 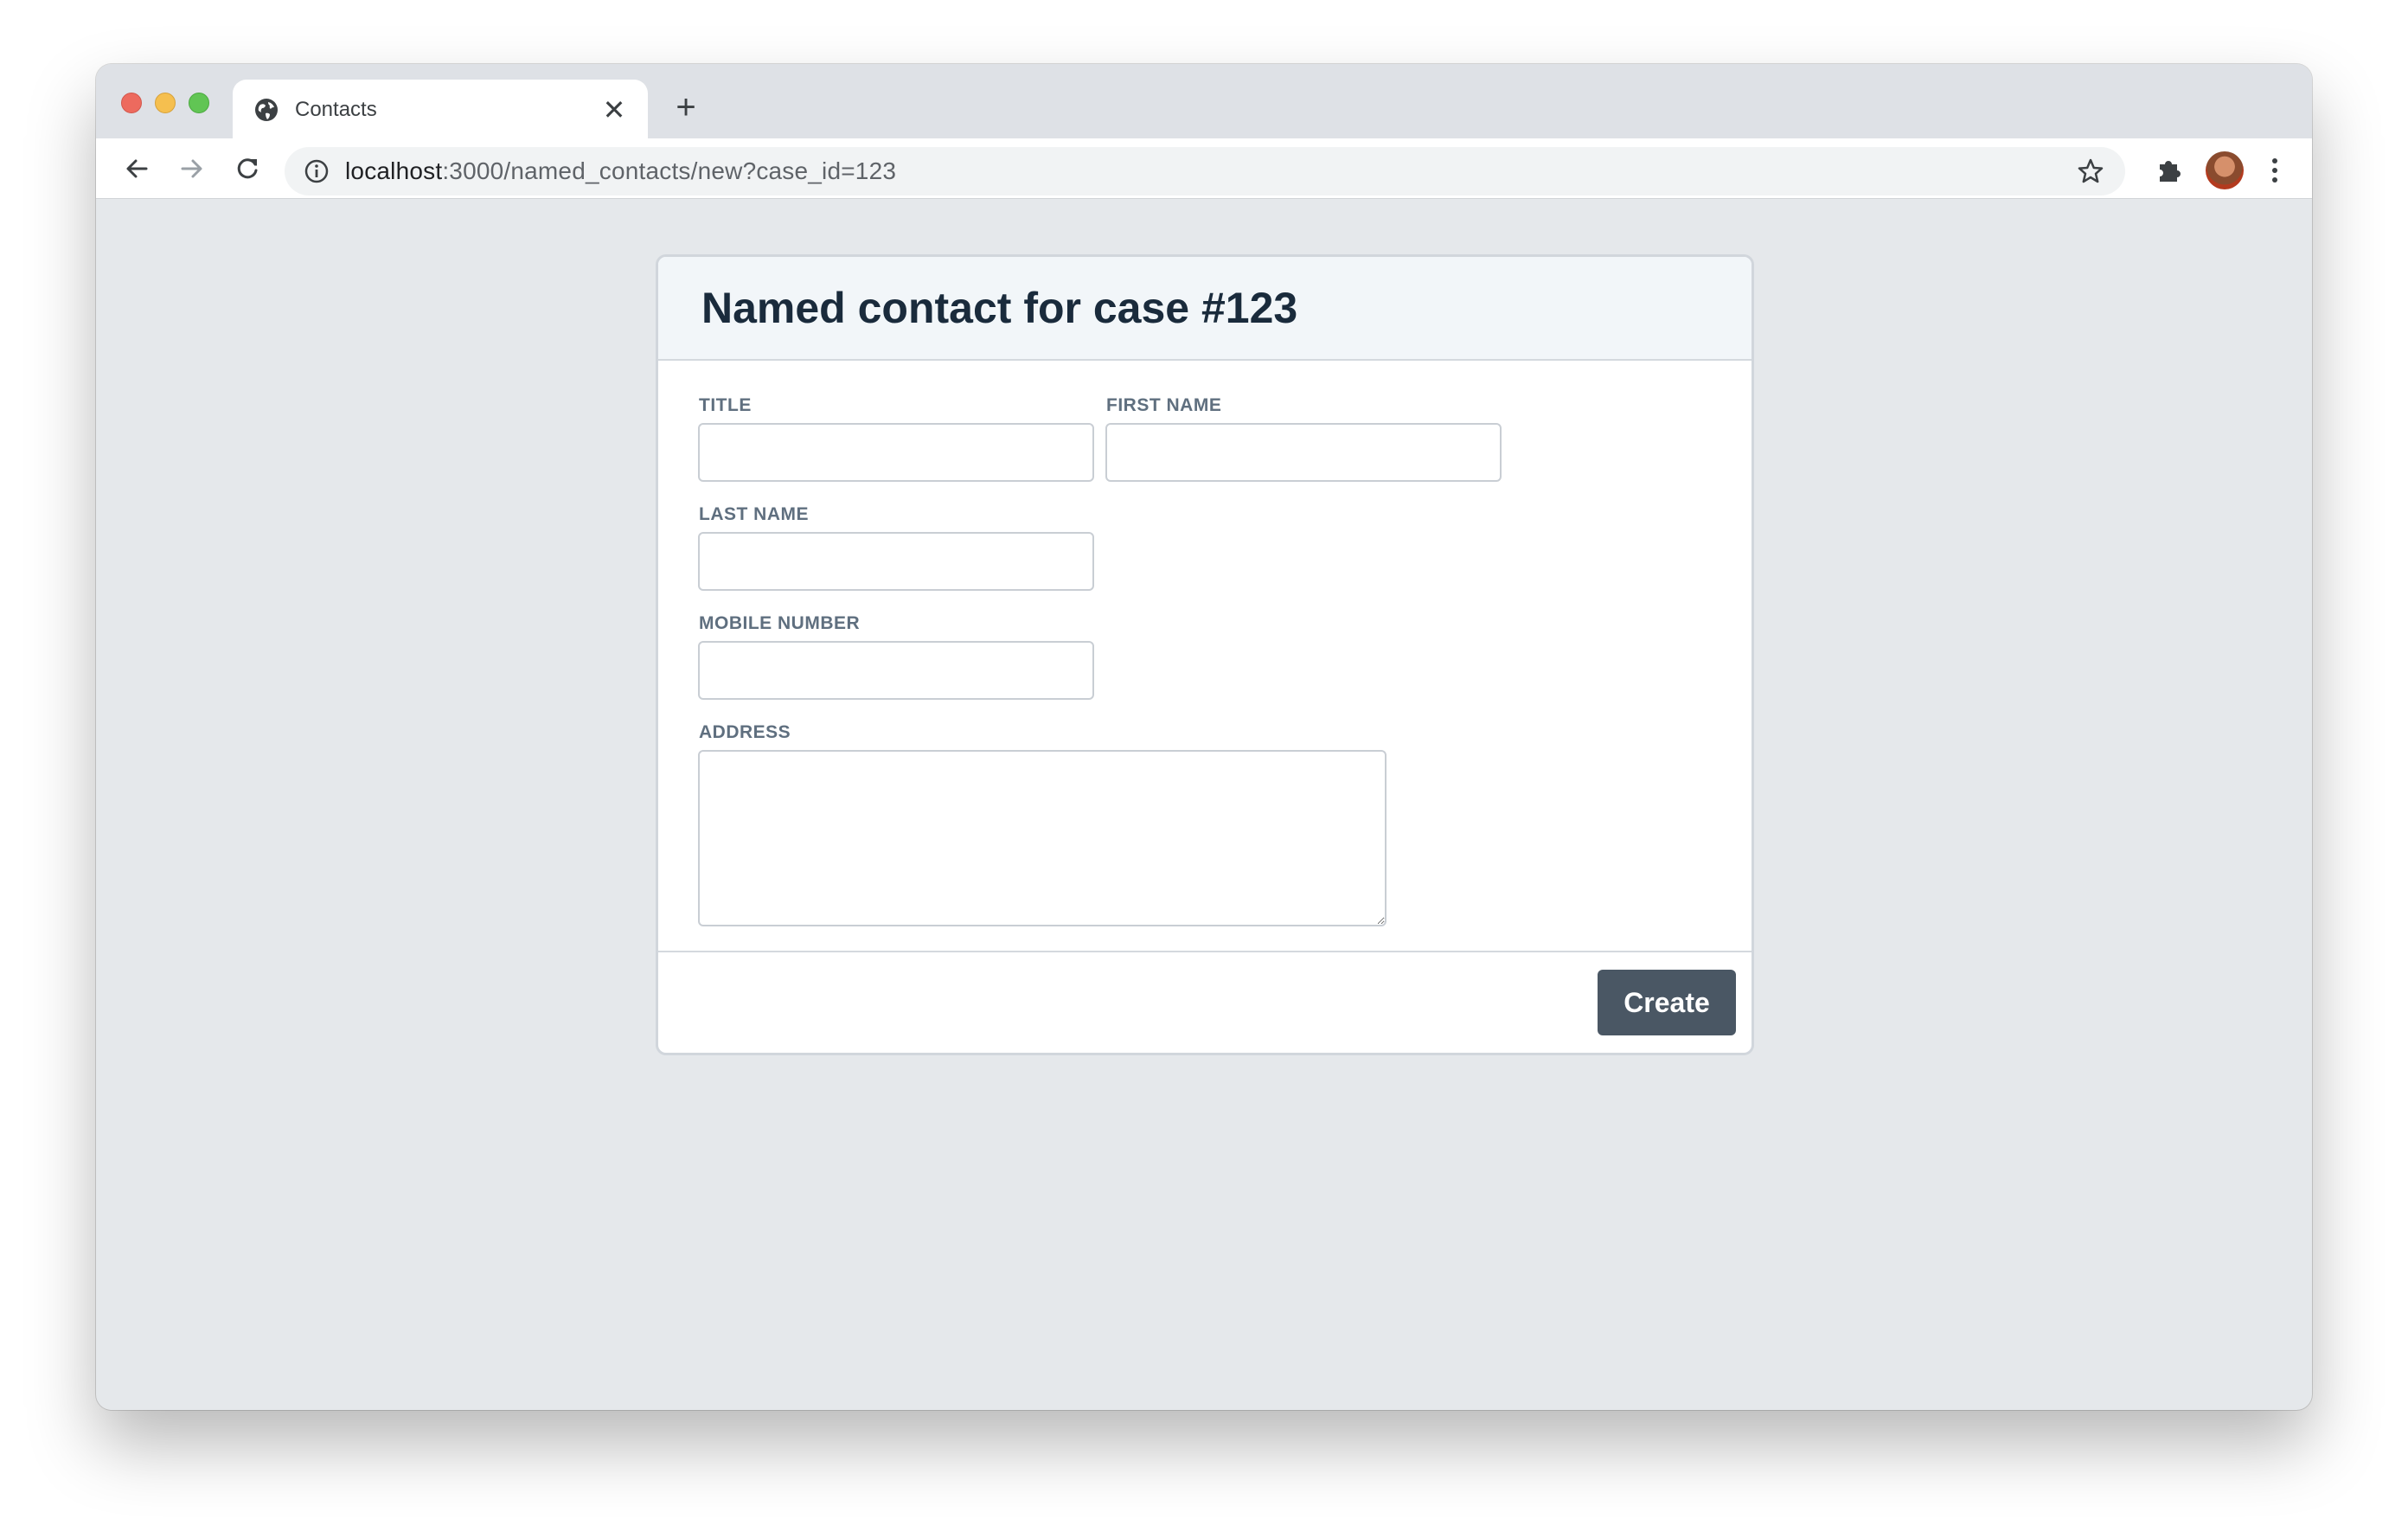 I want to click on mobile-number-label: MOBILE NUMBER, so click(x=780, y=623).